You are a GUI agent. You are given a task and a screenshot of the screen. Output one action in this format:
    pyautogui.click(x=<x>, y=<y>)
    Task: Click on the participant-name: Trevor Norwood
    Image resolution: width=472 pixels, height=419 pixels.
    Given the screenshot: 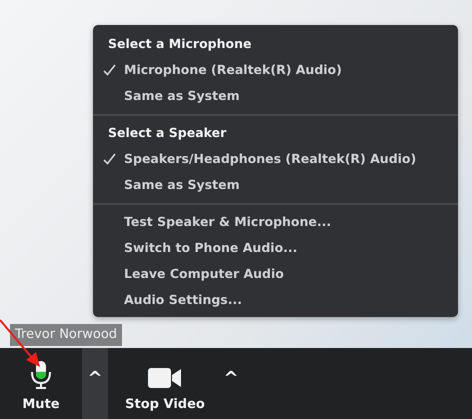 What is the action you would take?
    pyautogui.click(x=66, y=335)
    